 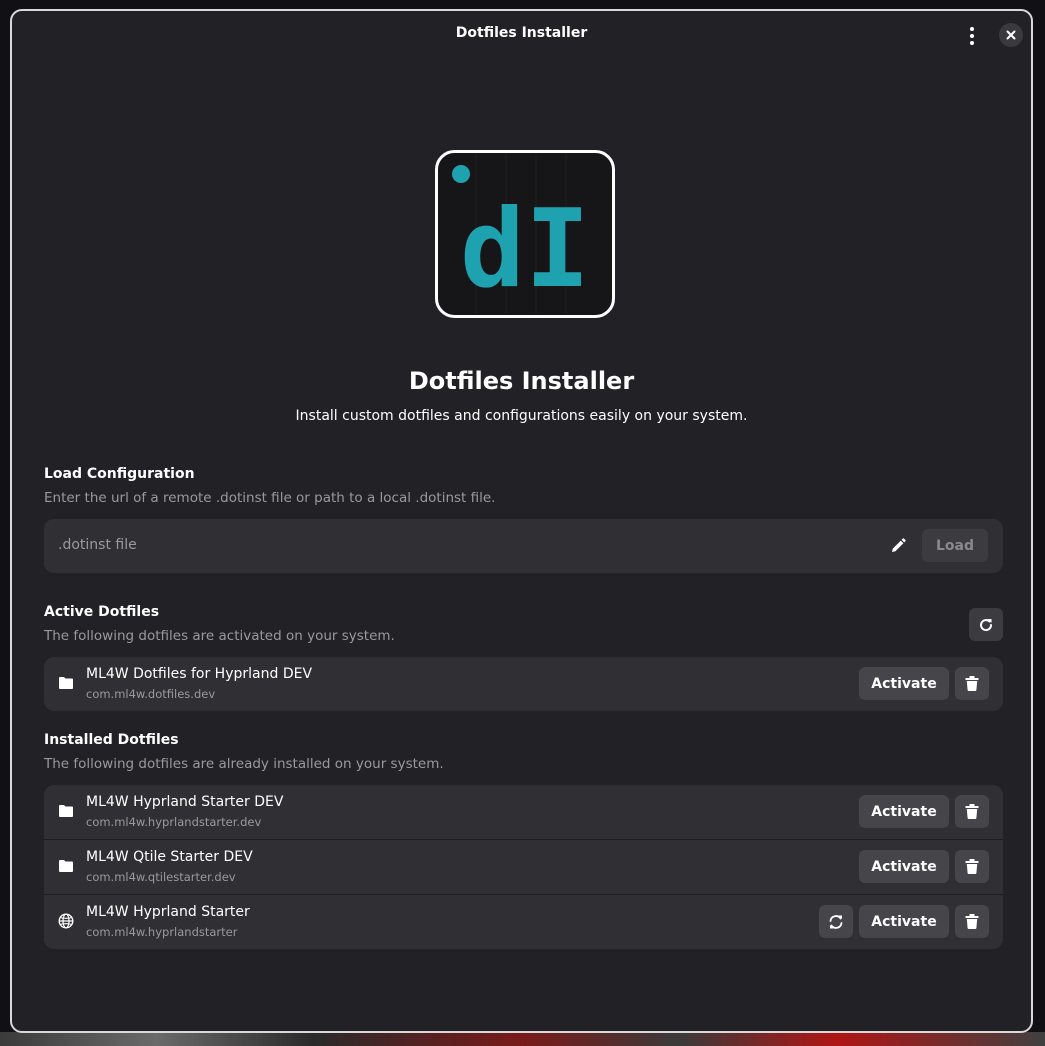 I want to click on main-menu-button, so click(x=972, y=36).